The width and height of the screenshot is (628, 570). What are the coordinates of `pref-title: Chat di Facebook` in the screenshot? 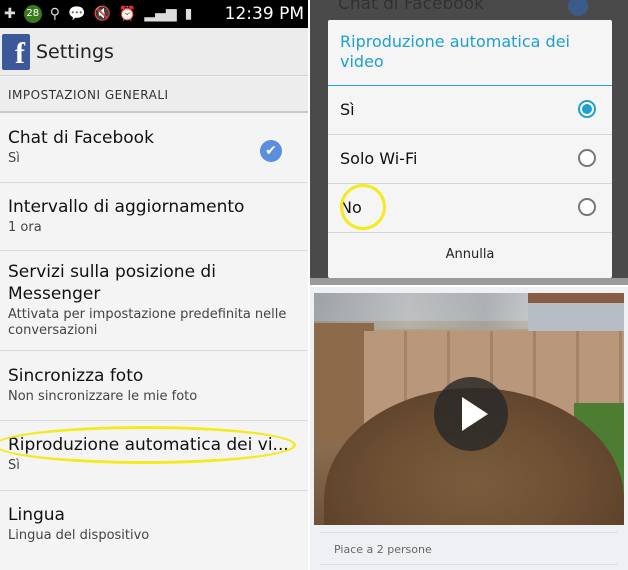 It's located at (81, 138).